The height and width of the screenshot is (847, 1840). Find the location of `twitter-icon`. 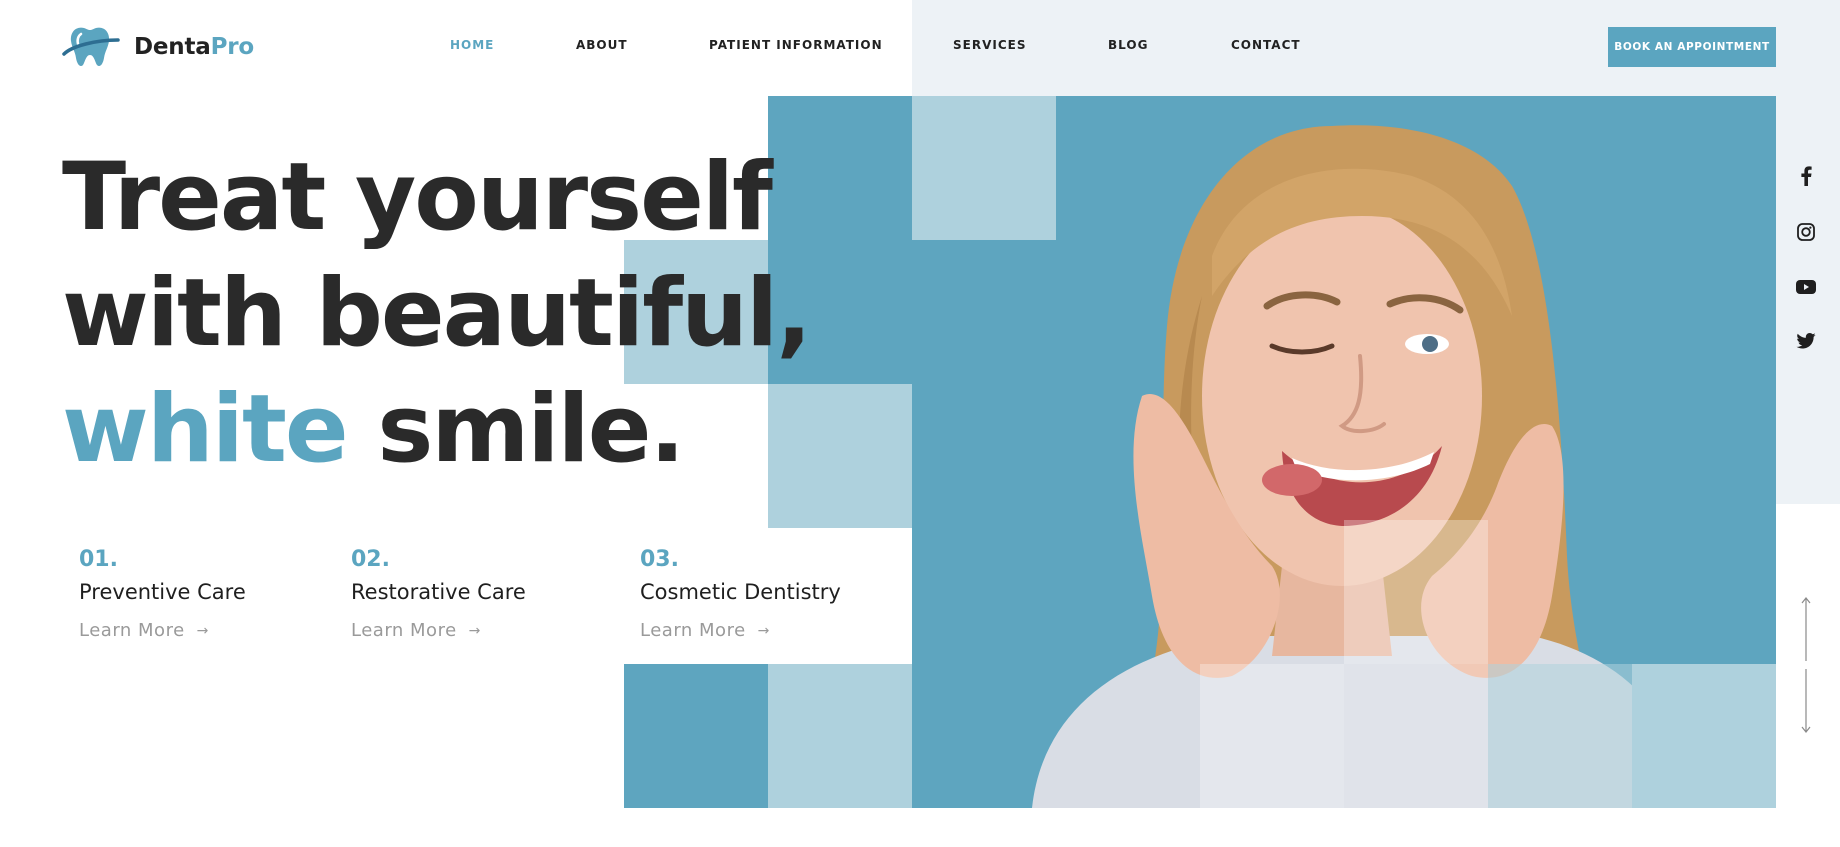

twitter-icon is located at coordinates (1806, 341).